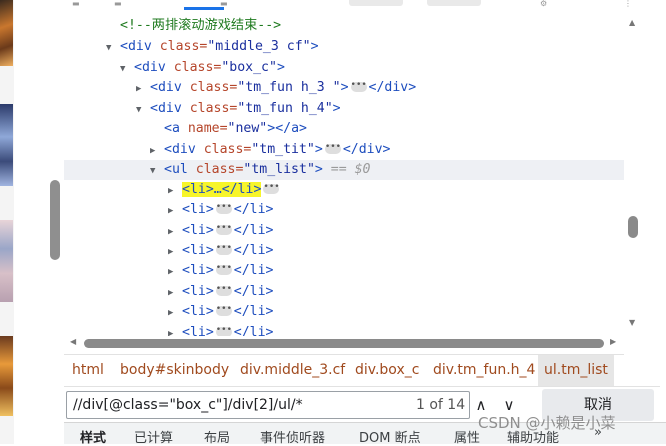  I want to click on dom-node: ▼ <div class="tm_fun h_4">, so click(380, 109).